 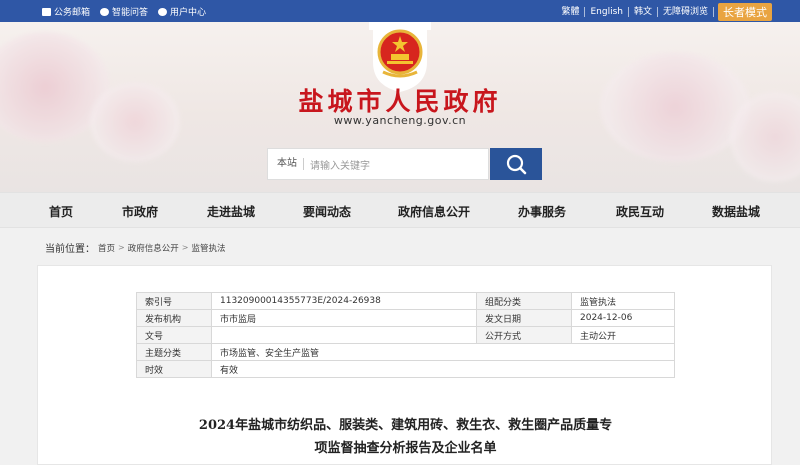 I want to click on validity-label: 时效, so click(x=174, y=369).